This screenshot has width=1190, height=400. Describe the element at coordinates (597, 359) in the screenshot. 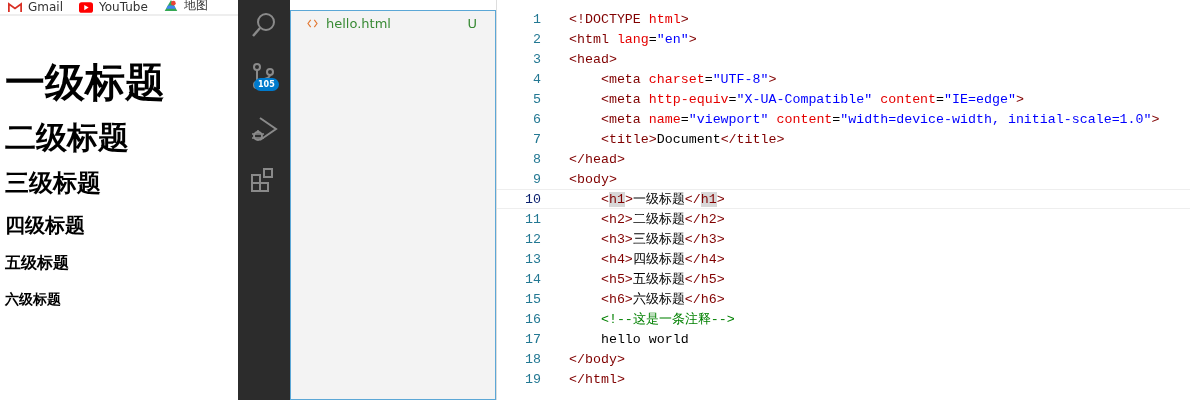

I see `code-line: </body>` at that location.